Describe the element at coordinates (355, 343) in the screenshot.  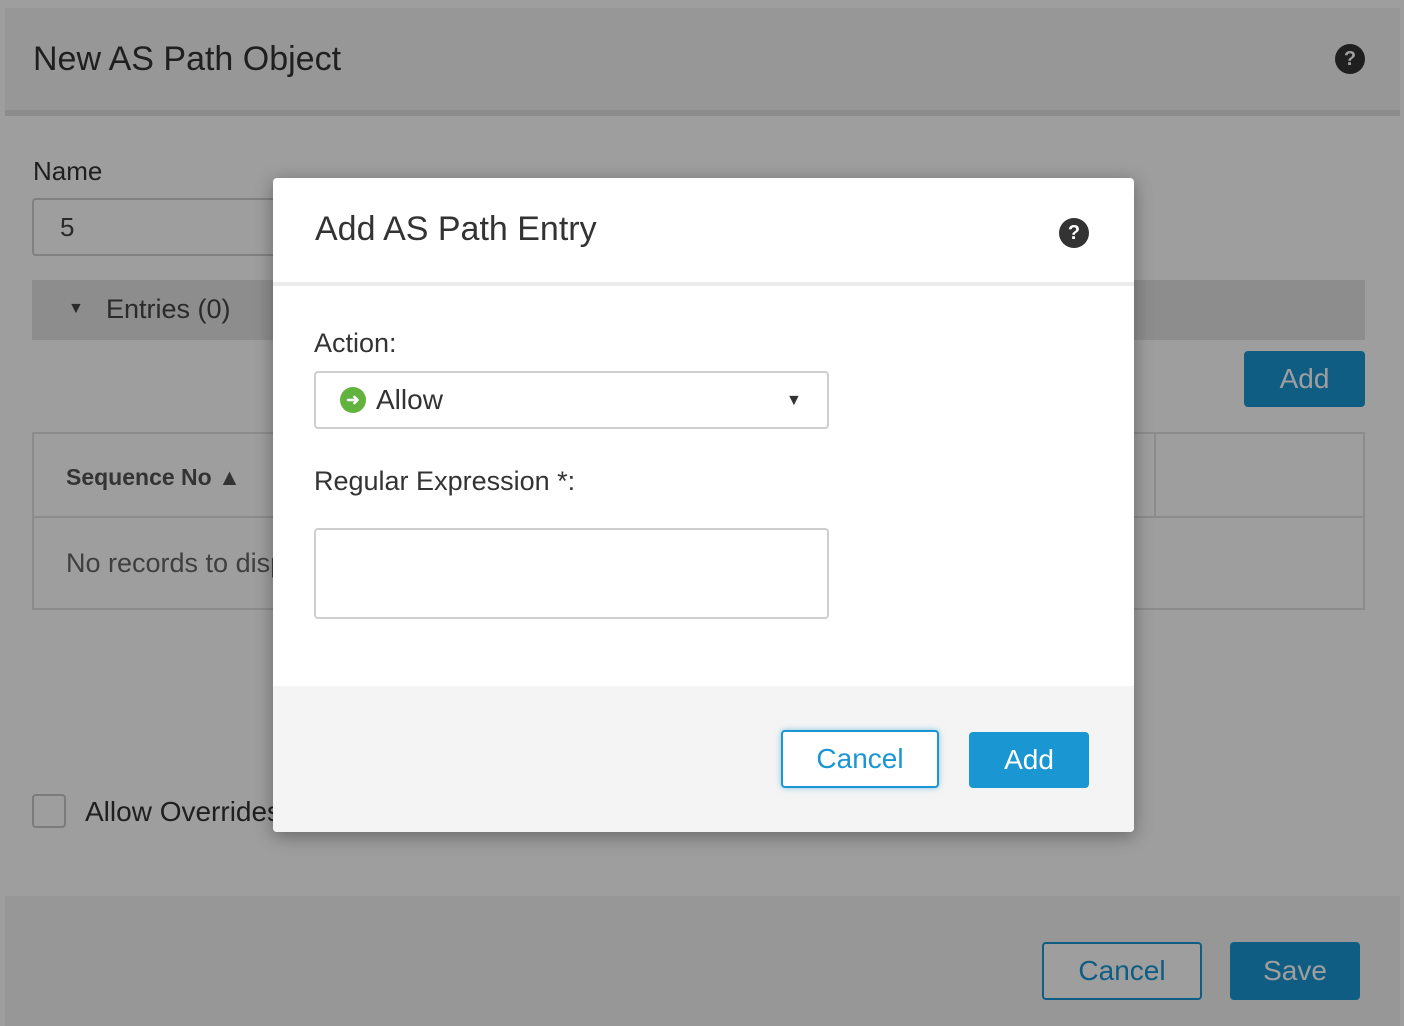
I see `action-label: Action:` at that location.